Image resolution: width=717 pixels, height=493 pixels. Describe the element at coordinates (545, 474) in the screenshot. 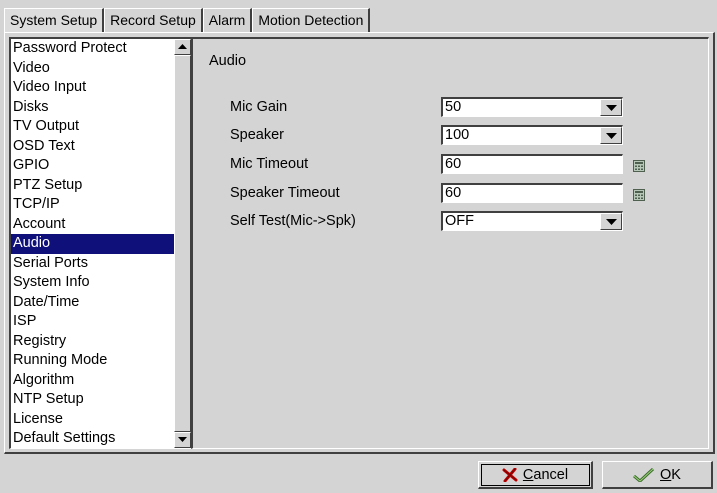

I see `cancel-button-label: Cancel` at that location.